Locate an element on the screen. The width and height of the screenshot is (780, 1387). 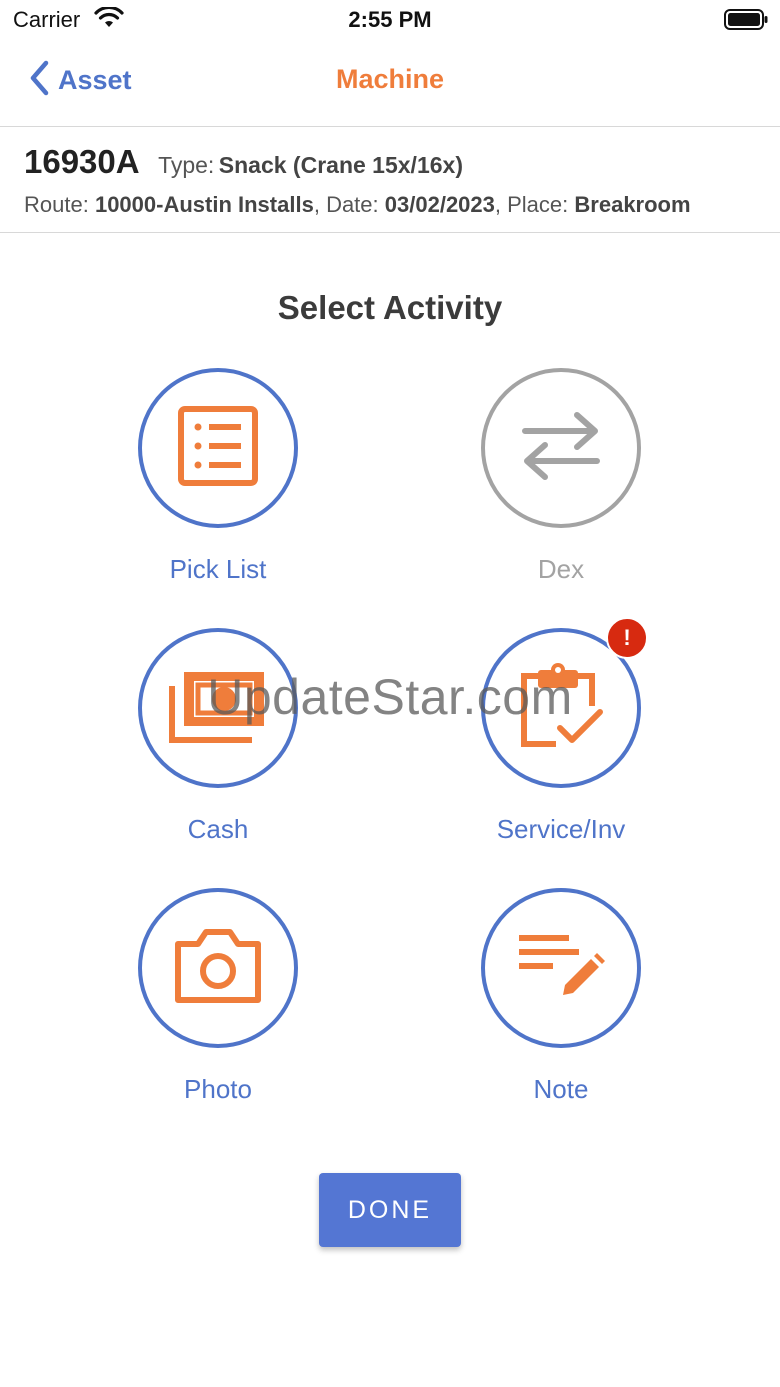
status-time: 2:55 PM is located at coordinates (390, 19).